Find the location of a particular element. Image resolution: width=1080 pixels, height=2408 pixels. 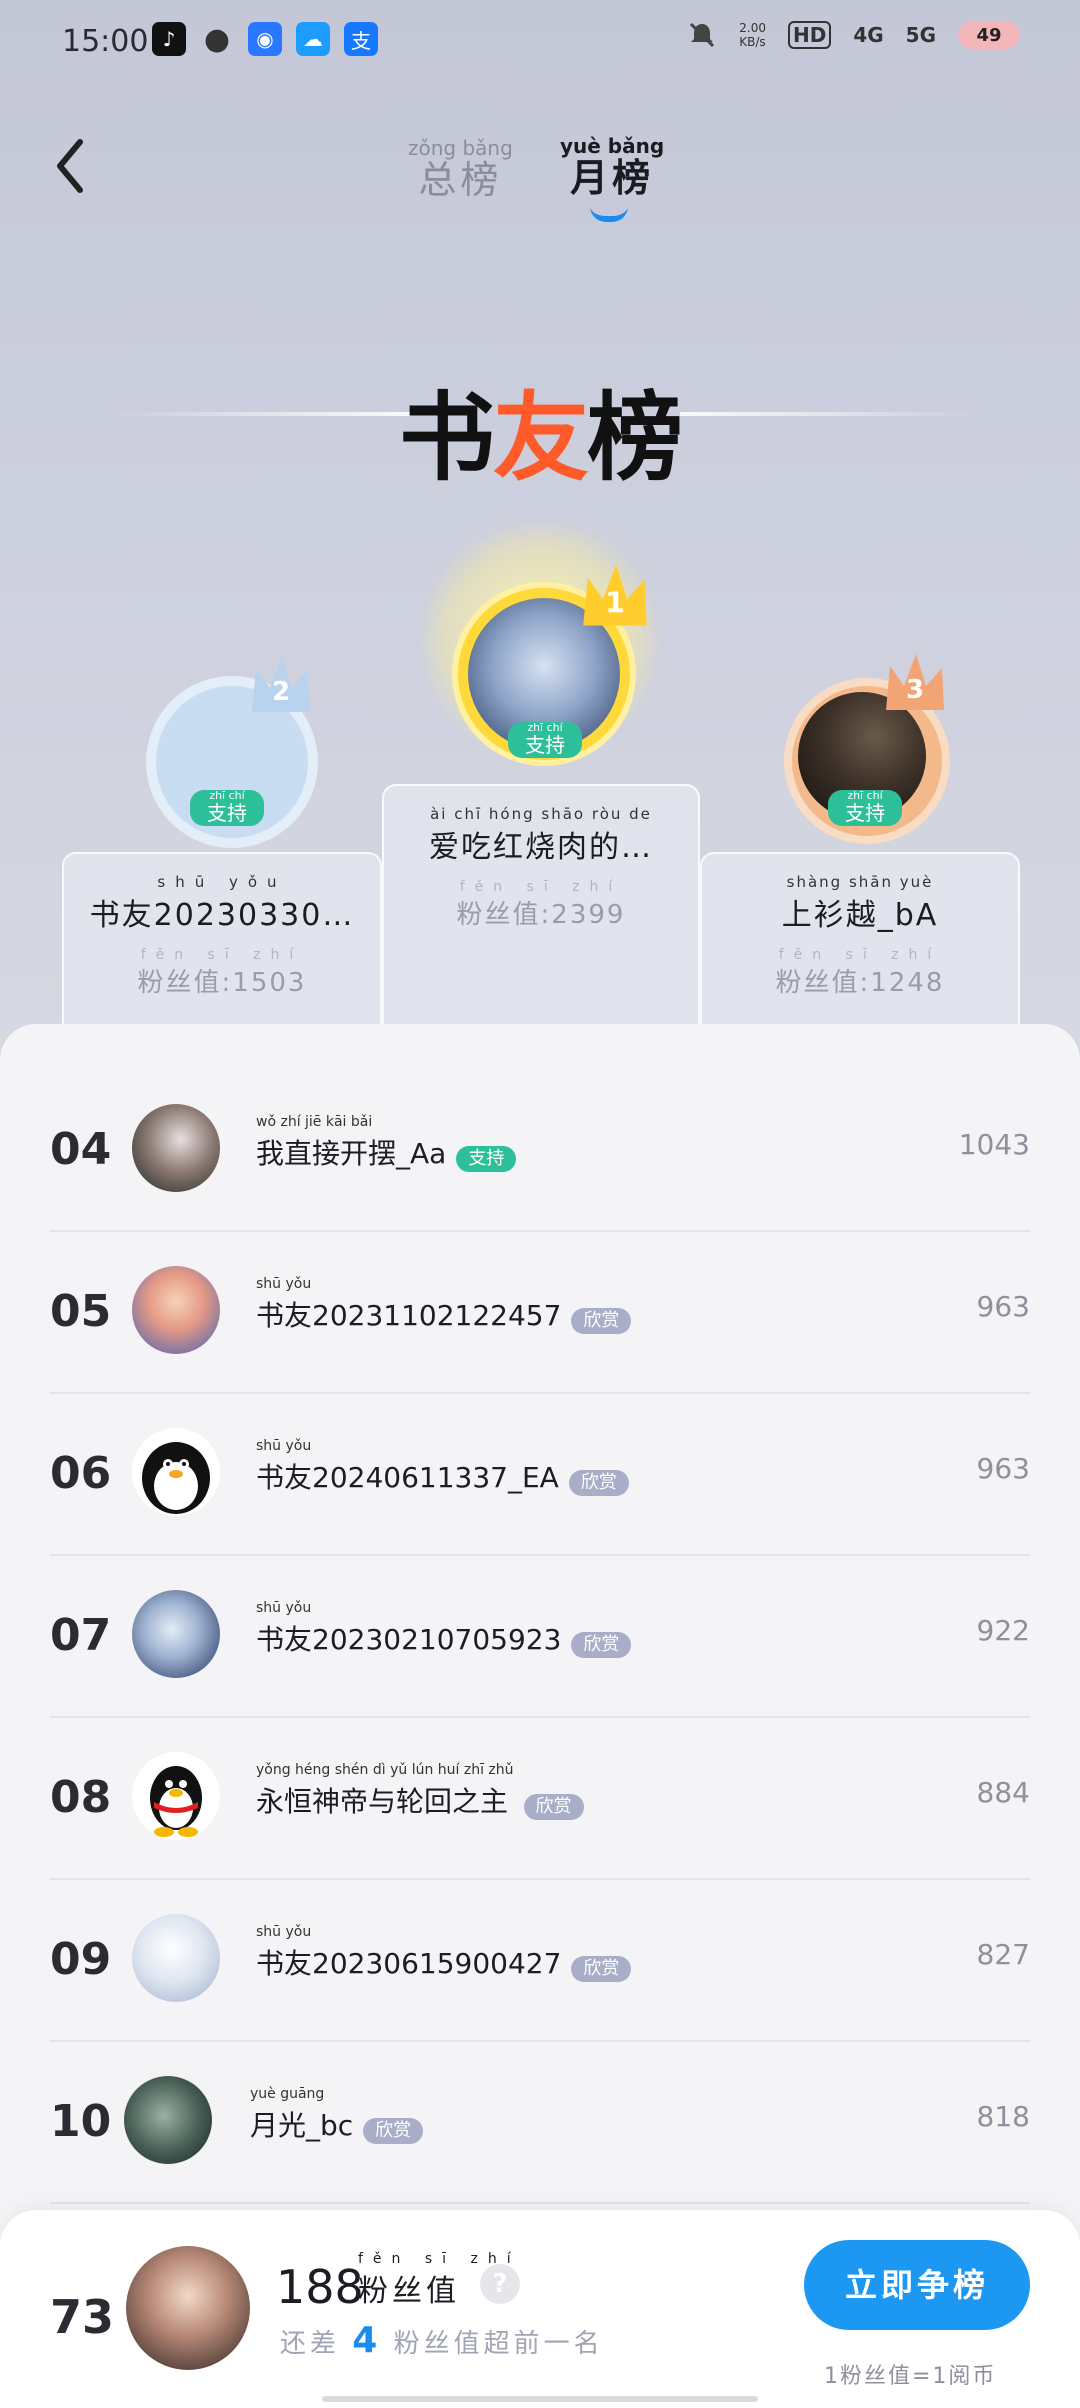

list-item: 04 wǒ zhí jiē kāi bǎi 我直接开摆_Aa 支持 1043 is located at coordinates (540, 1150).